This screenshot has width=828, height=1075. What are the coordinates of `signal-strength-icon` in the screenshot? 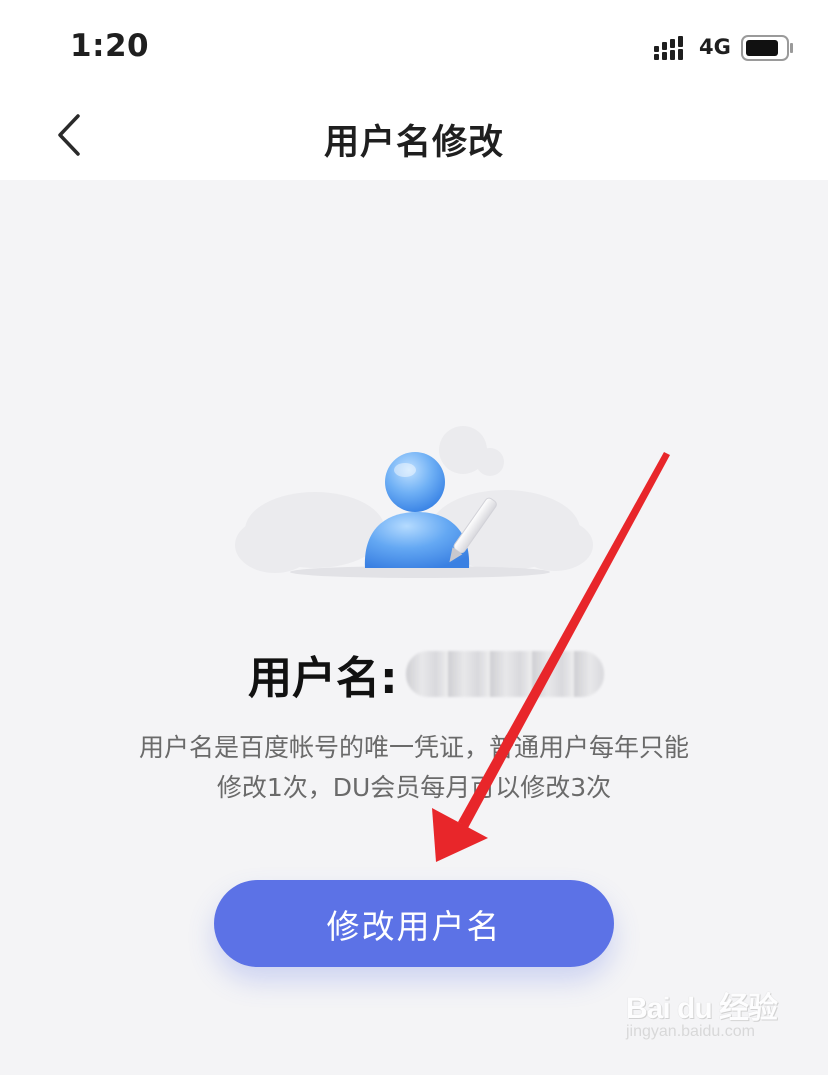 It's located at (668, 48).